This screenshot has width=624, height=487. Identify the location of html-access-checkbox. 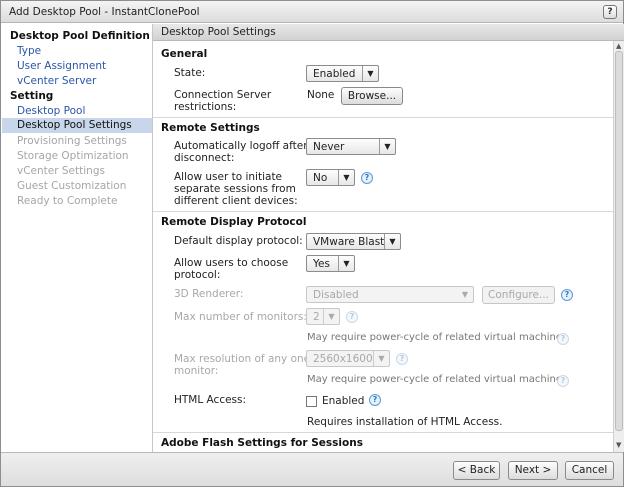
(311, 401).